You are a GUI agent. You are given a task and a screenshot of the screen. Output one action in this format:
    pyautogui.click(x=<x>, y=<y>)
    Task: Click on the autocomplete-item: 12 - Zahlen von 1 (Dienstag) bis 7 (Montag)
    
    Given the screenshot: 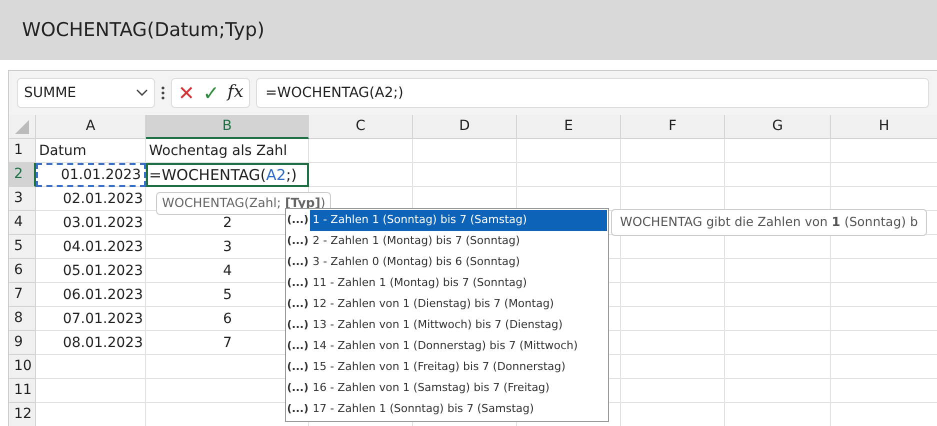 What is the action you would take?
    pyautogui.click(x=433, y=304)
    